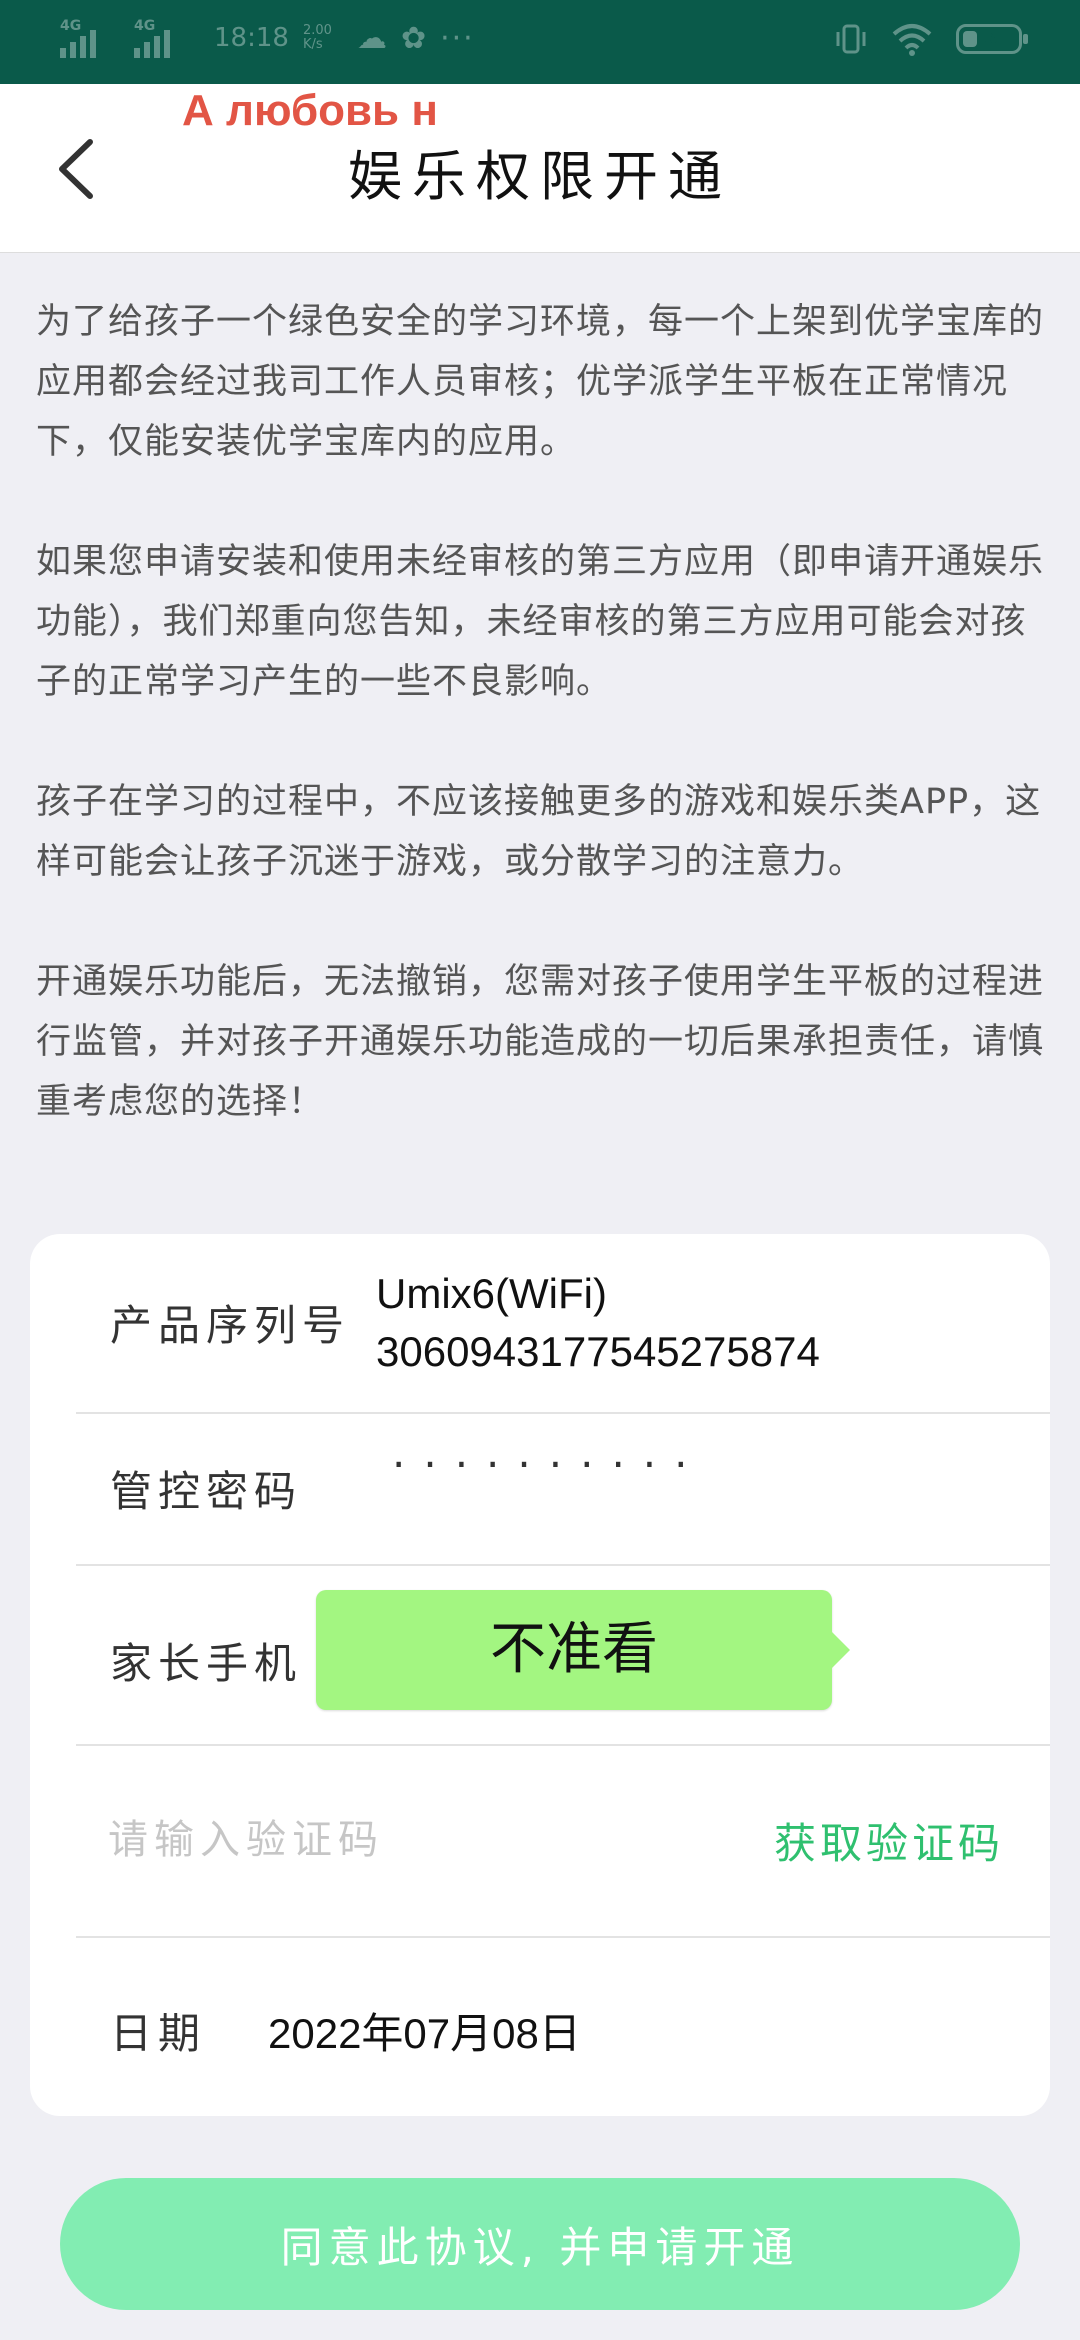  Describe the element at coordinates (540, 42) in the screenshot. I see `status-bar: 4G 4G 18:18 2.00 K/s ☁ ✿ ··· 16` at that location.